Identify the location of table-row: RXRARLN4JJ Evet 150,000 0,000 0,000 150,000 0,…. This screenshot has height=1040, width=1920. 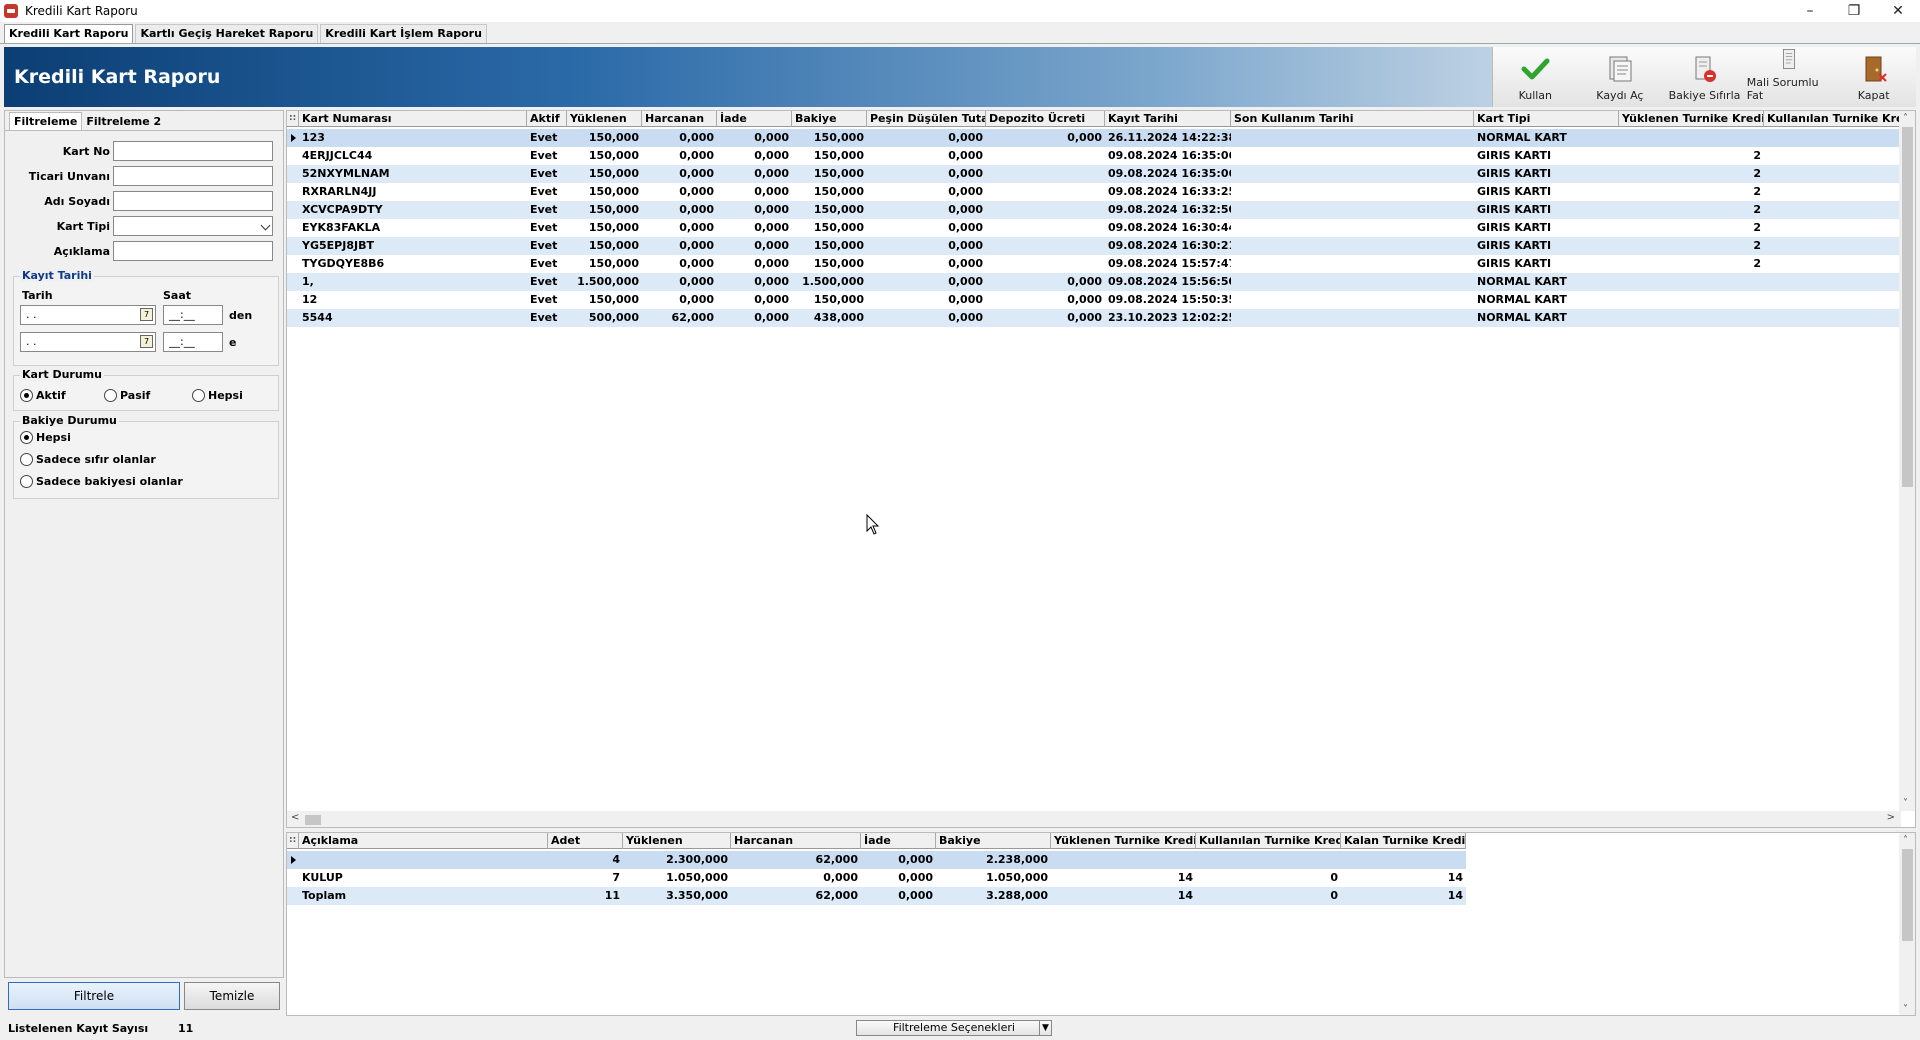
(1101, 192).